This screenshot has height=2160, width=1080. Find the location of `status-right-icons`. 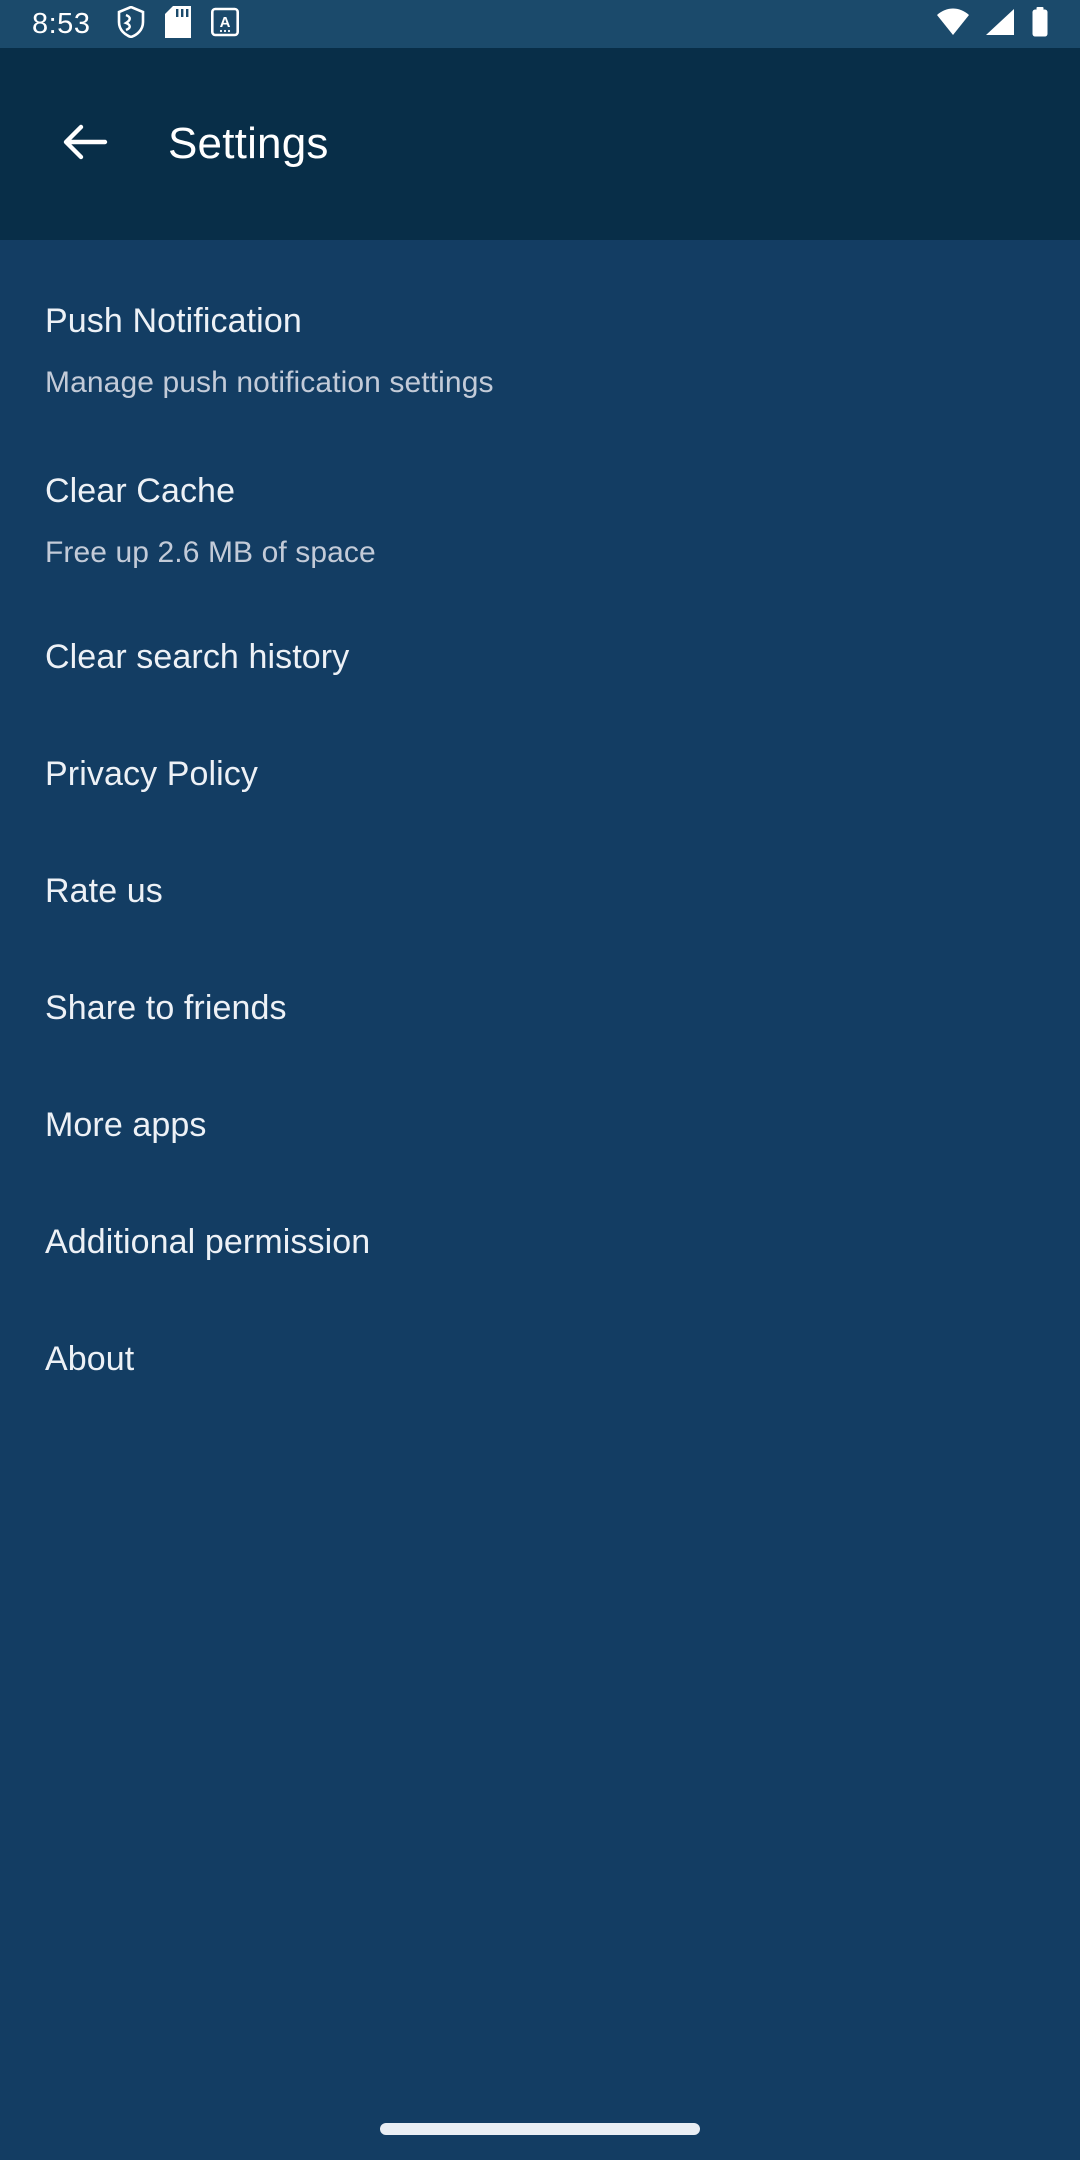

status-right-icons is located at coordinates (993, 24).